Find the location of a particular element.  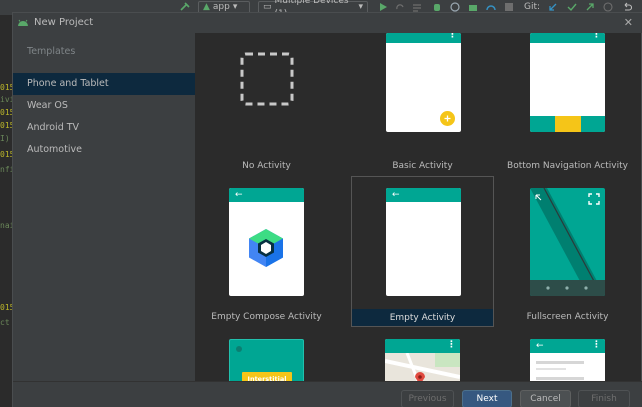

cancel-button: Cancel is located at coordinates (545, 398).